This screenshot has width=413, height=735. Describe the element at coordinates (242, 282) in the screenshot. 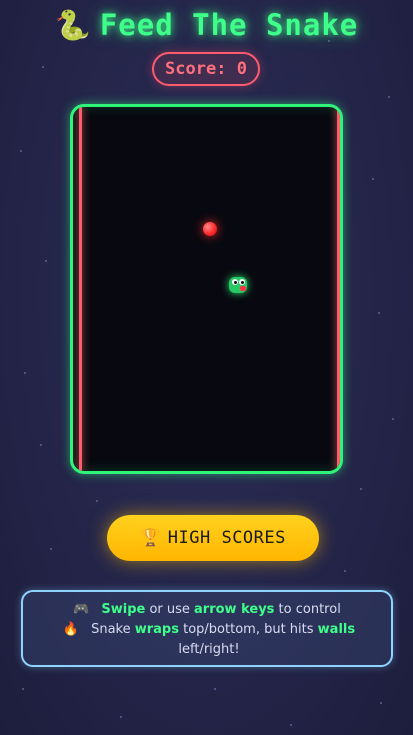

I see `snake-eye-right` at that location.